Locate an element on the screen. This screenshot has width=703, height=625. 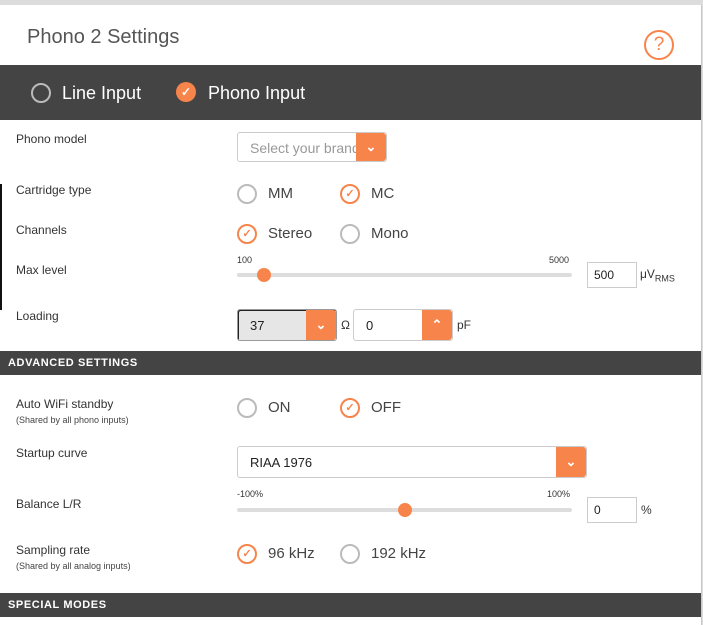
stereo-label: Stereo is located at coordinates (290, 233).